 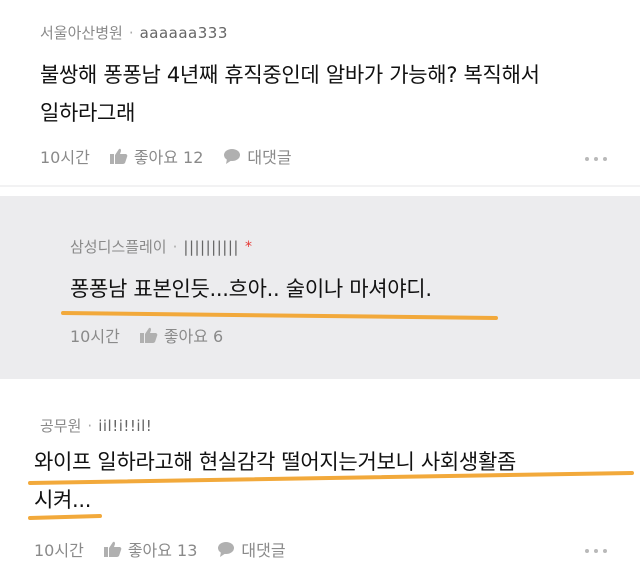 I want to click on author-star-icon: *, so click(x=248, y=246).